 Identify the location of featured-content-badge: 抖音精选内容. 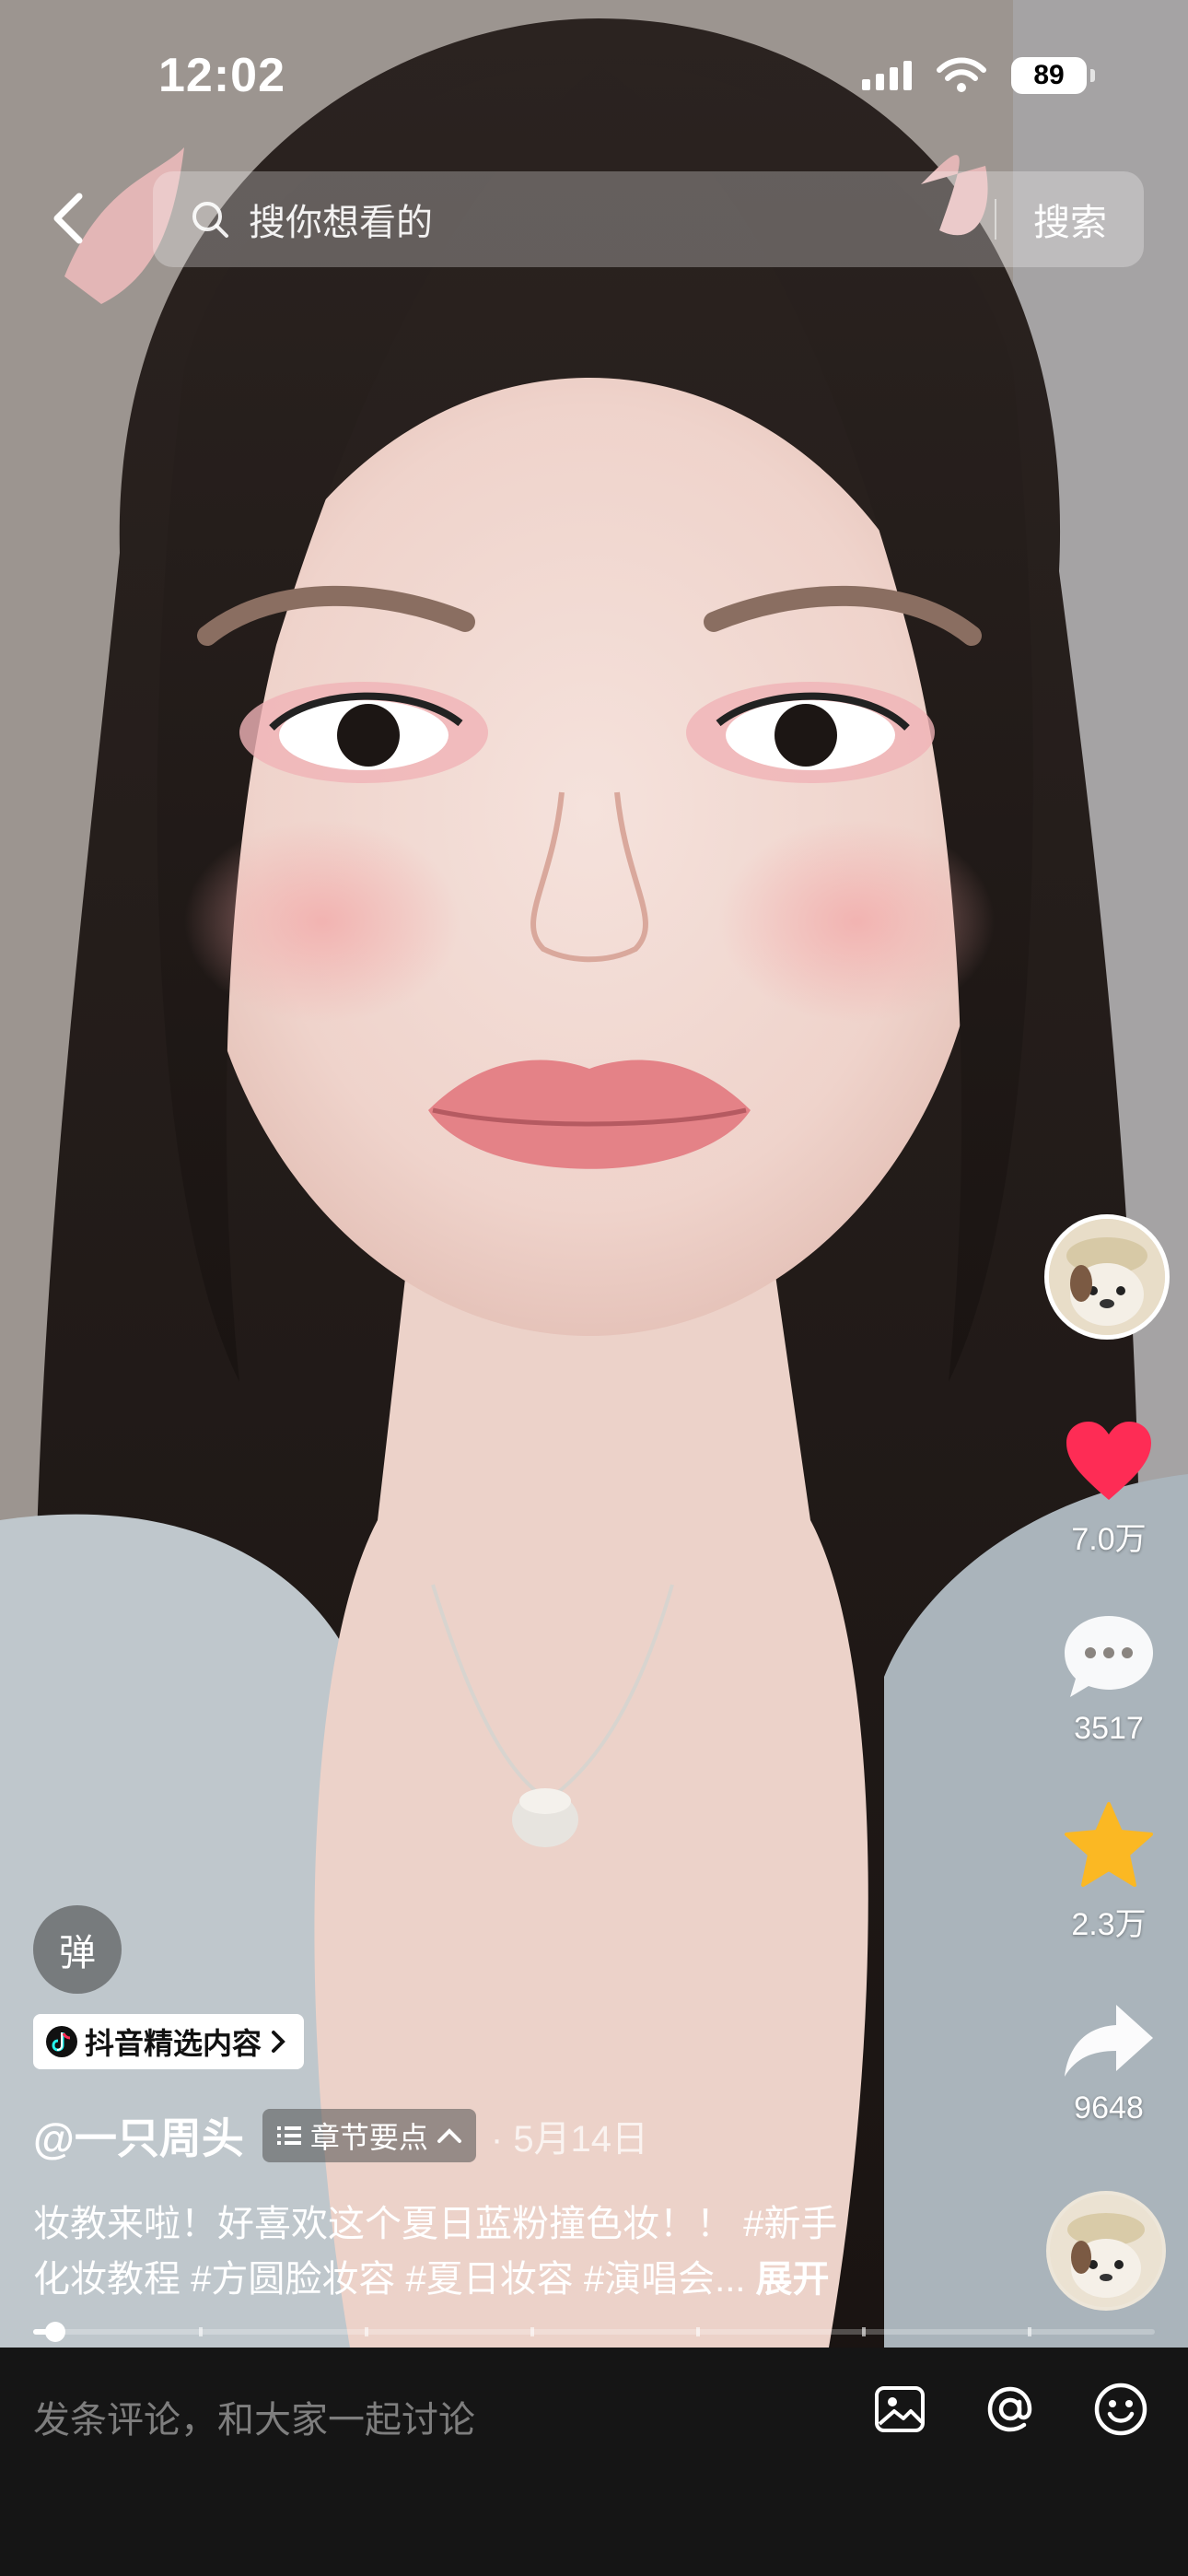
(169, 2041).